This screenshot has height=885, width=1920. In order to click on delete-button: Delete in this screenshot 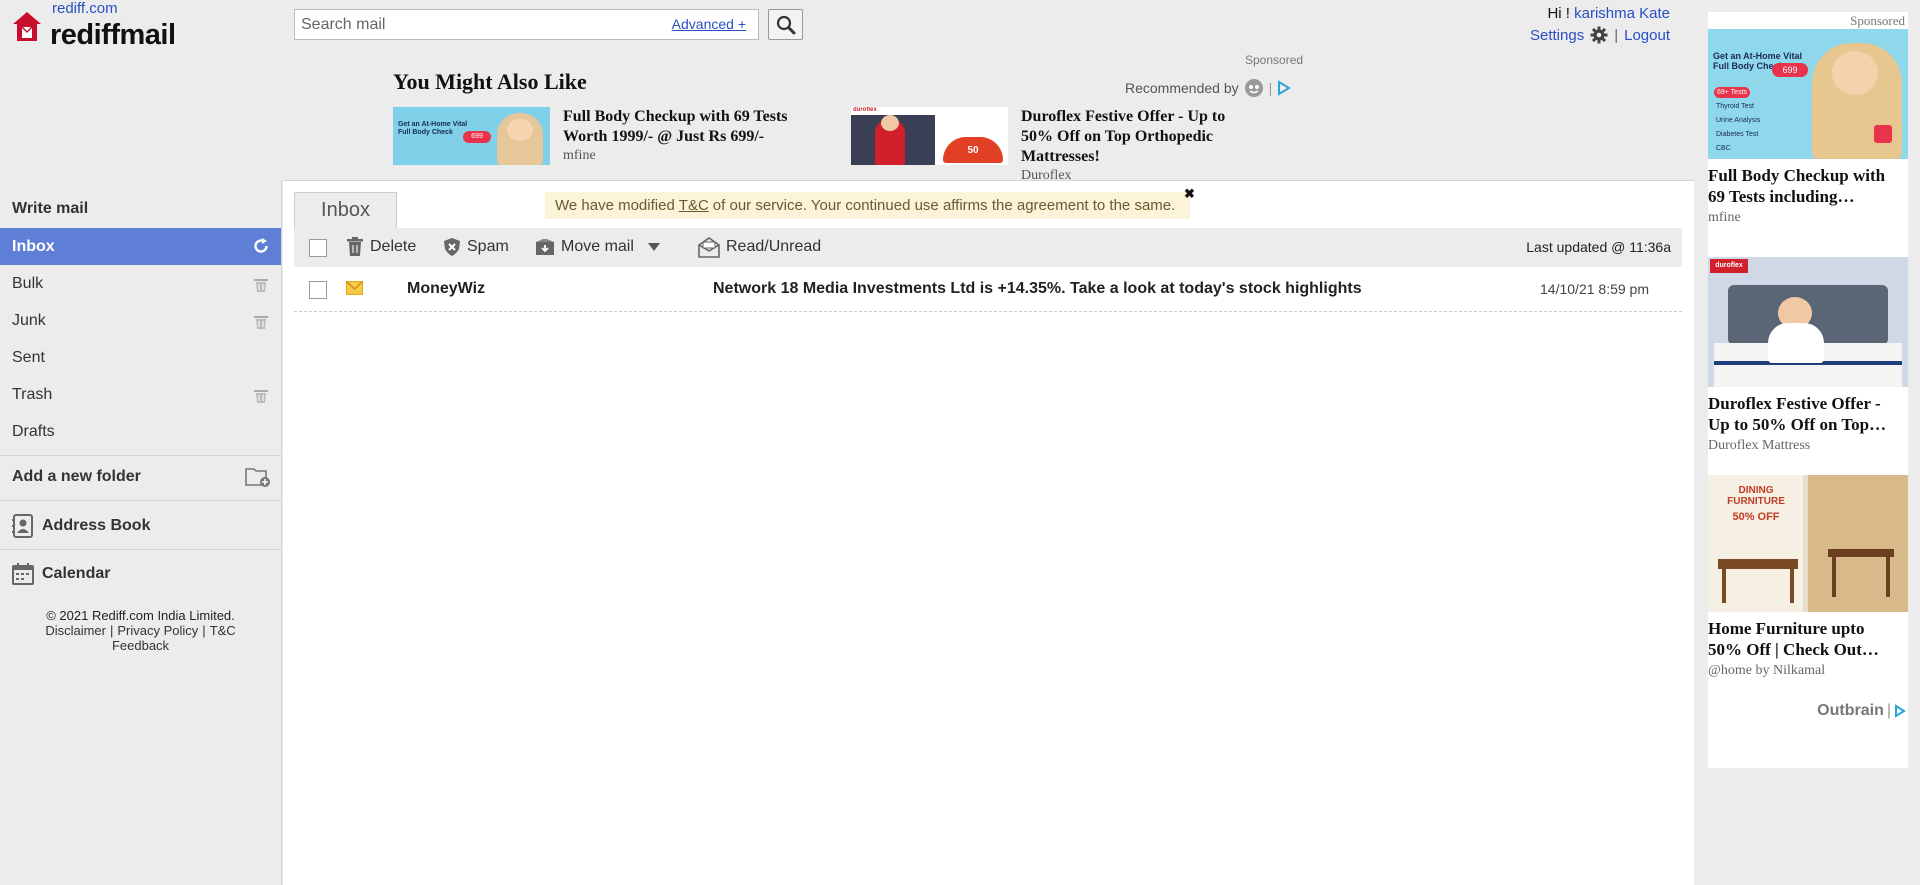, I will do `click(381, 247)`.